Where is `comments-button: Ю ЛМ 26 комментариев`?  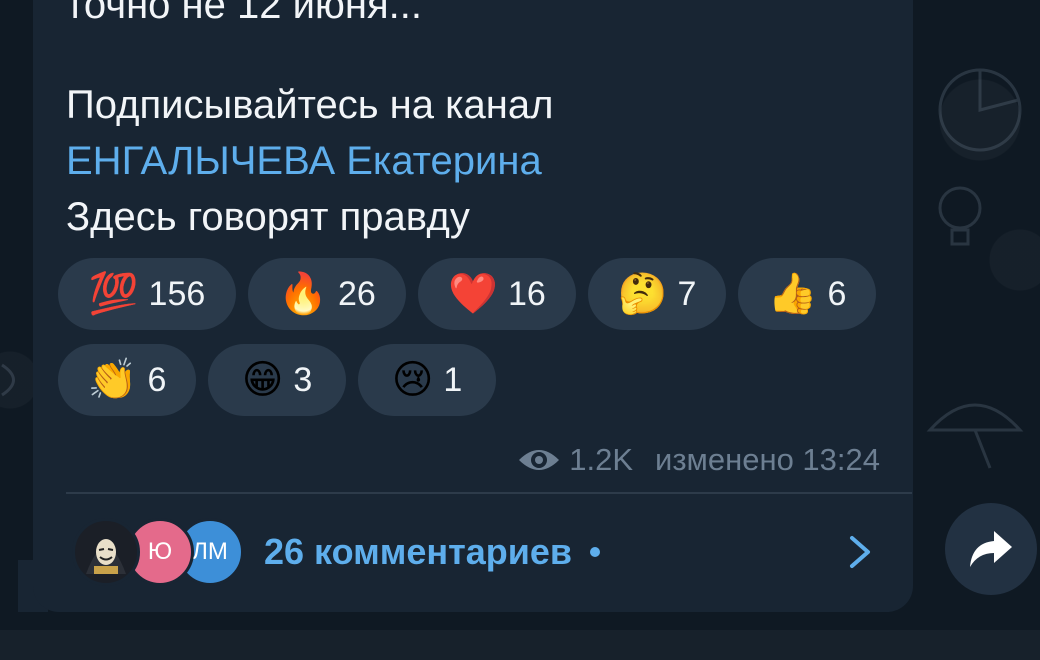
comments-button: Ю ЛМ 26 комментариев is located at coordinates (482, 552).